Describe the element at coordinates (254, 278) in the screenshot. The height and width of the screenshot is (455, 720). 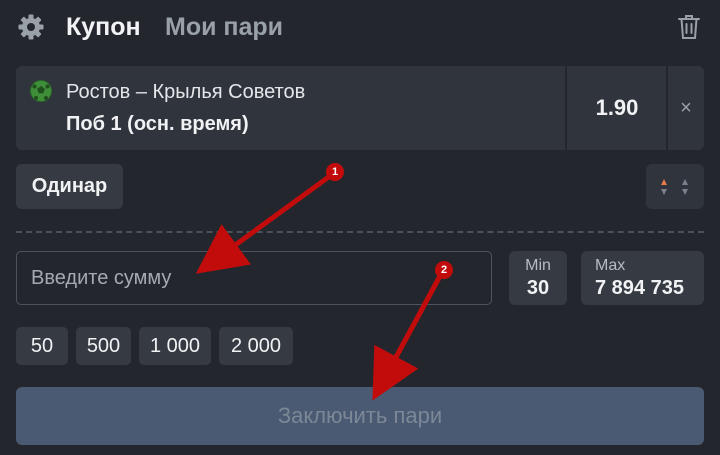
I see `amount-input: Введите сумму` at that location.